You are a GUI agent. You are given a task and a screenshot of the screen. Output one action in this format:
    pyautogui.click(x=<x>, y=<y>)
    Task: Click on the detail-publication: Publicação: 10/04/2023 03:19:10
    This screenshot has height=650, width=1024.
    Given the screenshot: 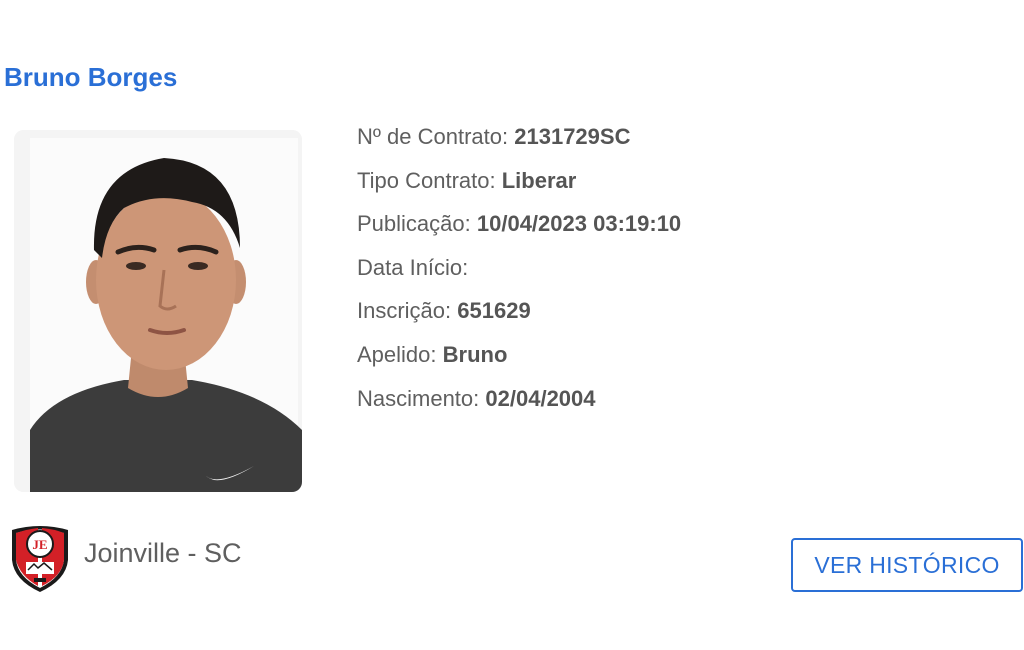 What is the action you would take?
    pyautogui.click(x=519, y=228)
    